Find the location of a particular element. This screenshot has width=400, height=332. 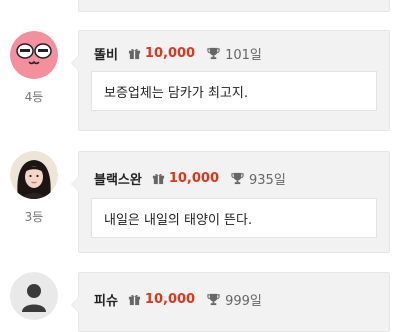

card-meta: 블랙스완 10,000 935일 is located at coordinates (190, 178).